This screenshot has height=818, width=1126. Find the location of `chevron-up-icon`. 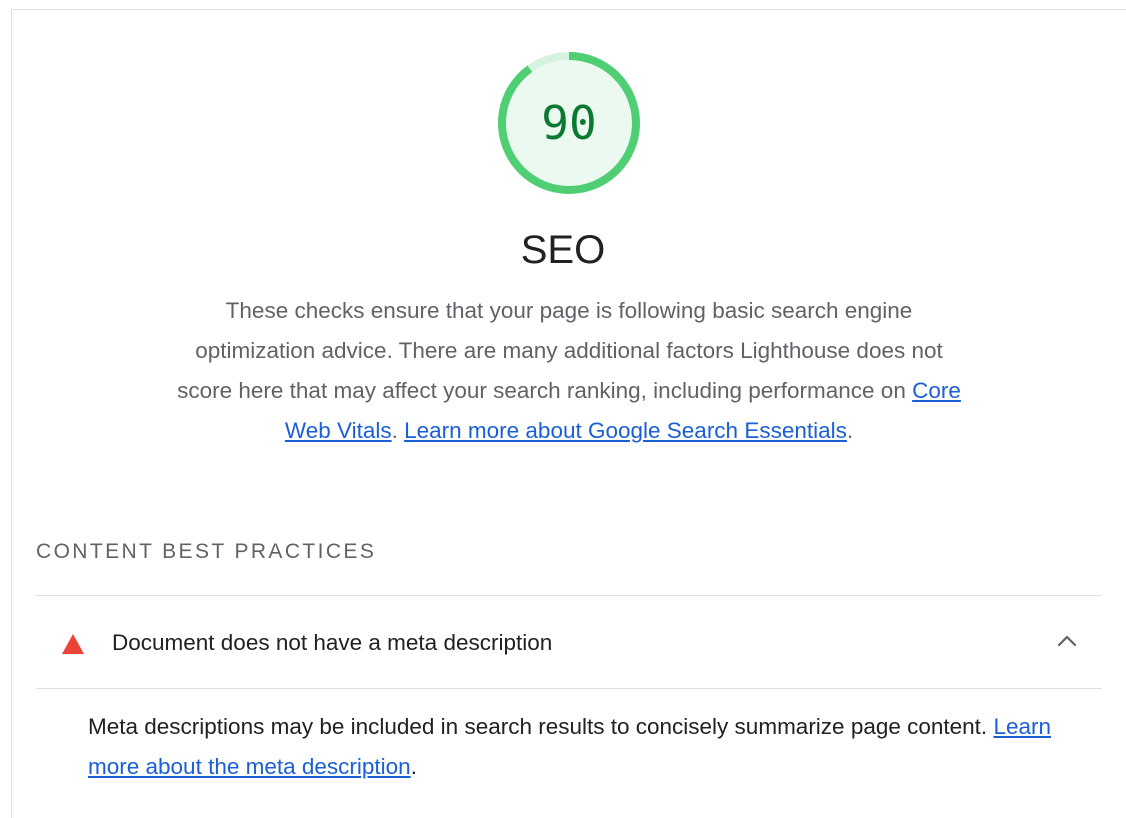

chevron-up-icon is located at coordinates (1067, 641).